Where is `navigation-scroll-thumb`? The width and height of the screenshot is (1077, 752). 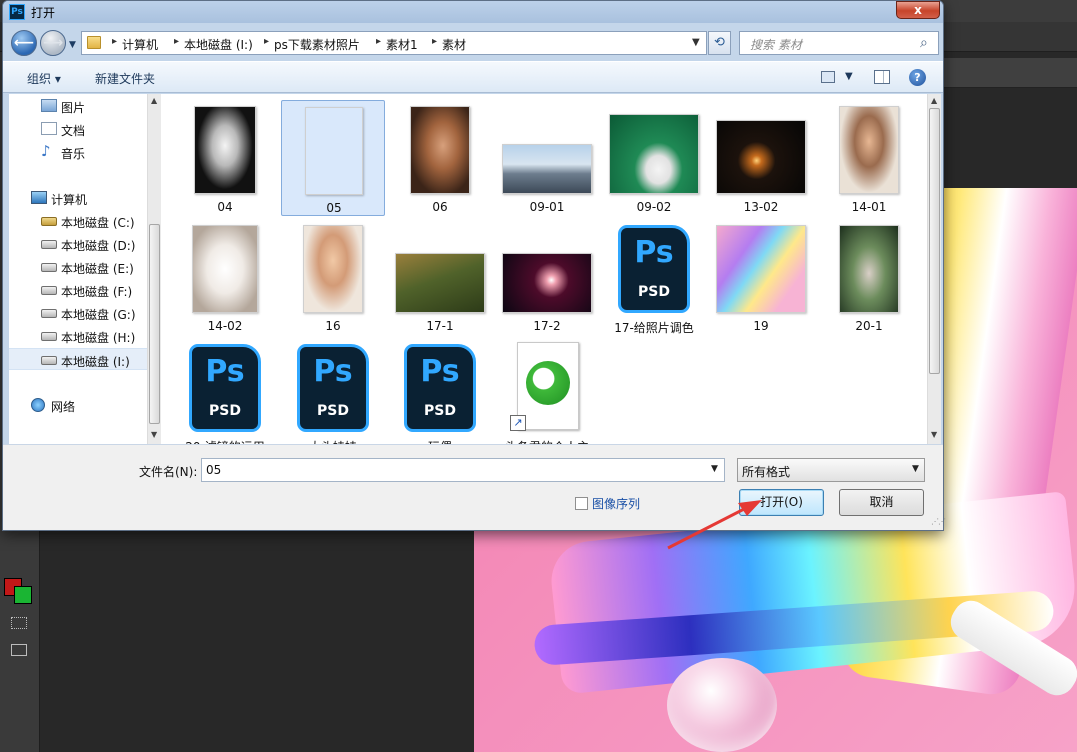 navigation-scroll-thumb is located at coordinates (154, 324).